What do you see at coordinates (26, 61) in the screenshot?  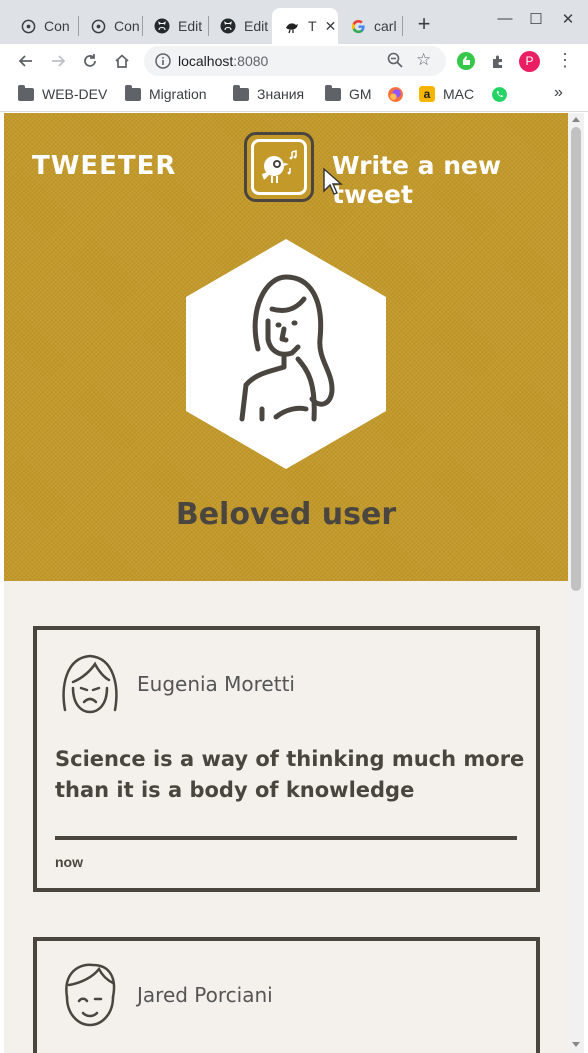 I see `back-icon` at bounding box center [26, 61].